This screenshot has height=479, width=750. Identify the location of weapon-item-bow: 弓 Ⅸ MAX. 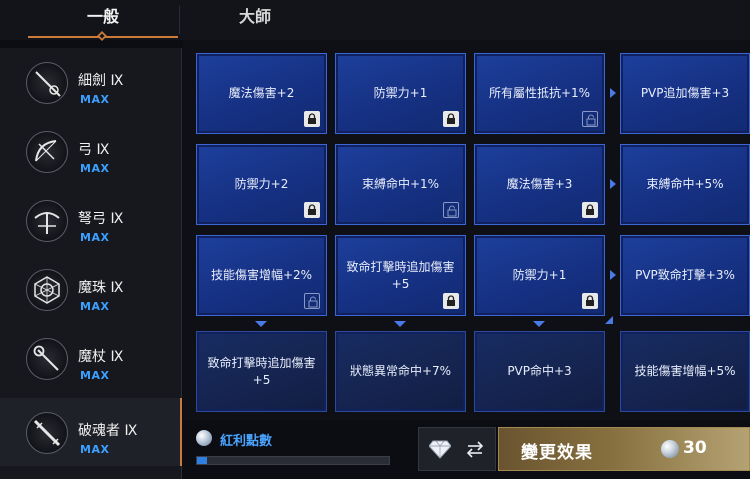
(91, 151).